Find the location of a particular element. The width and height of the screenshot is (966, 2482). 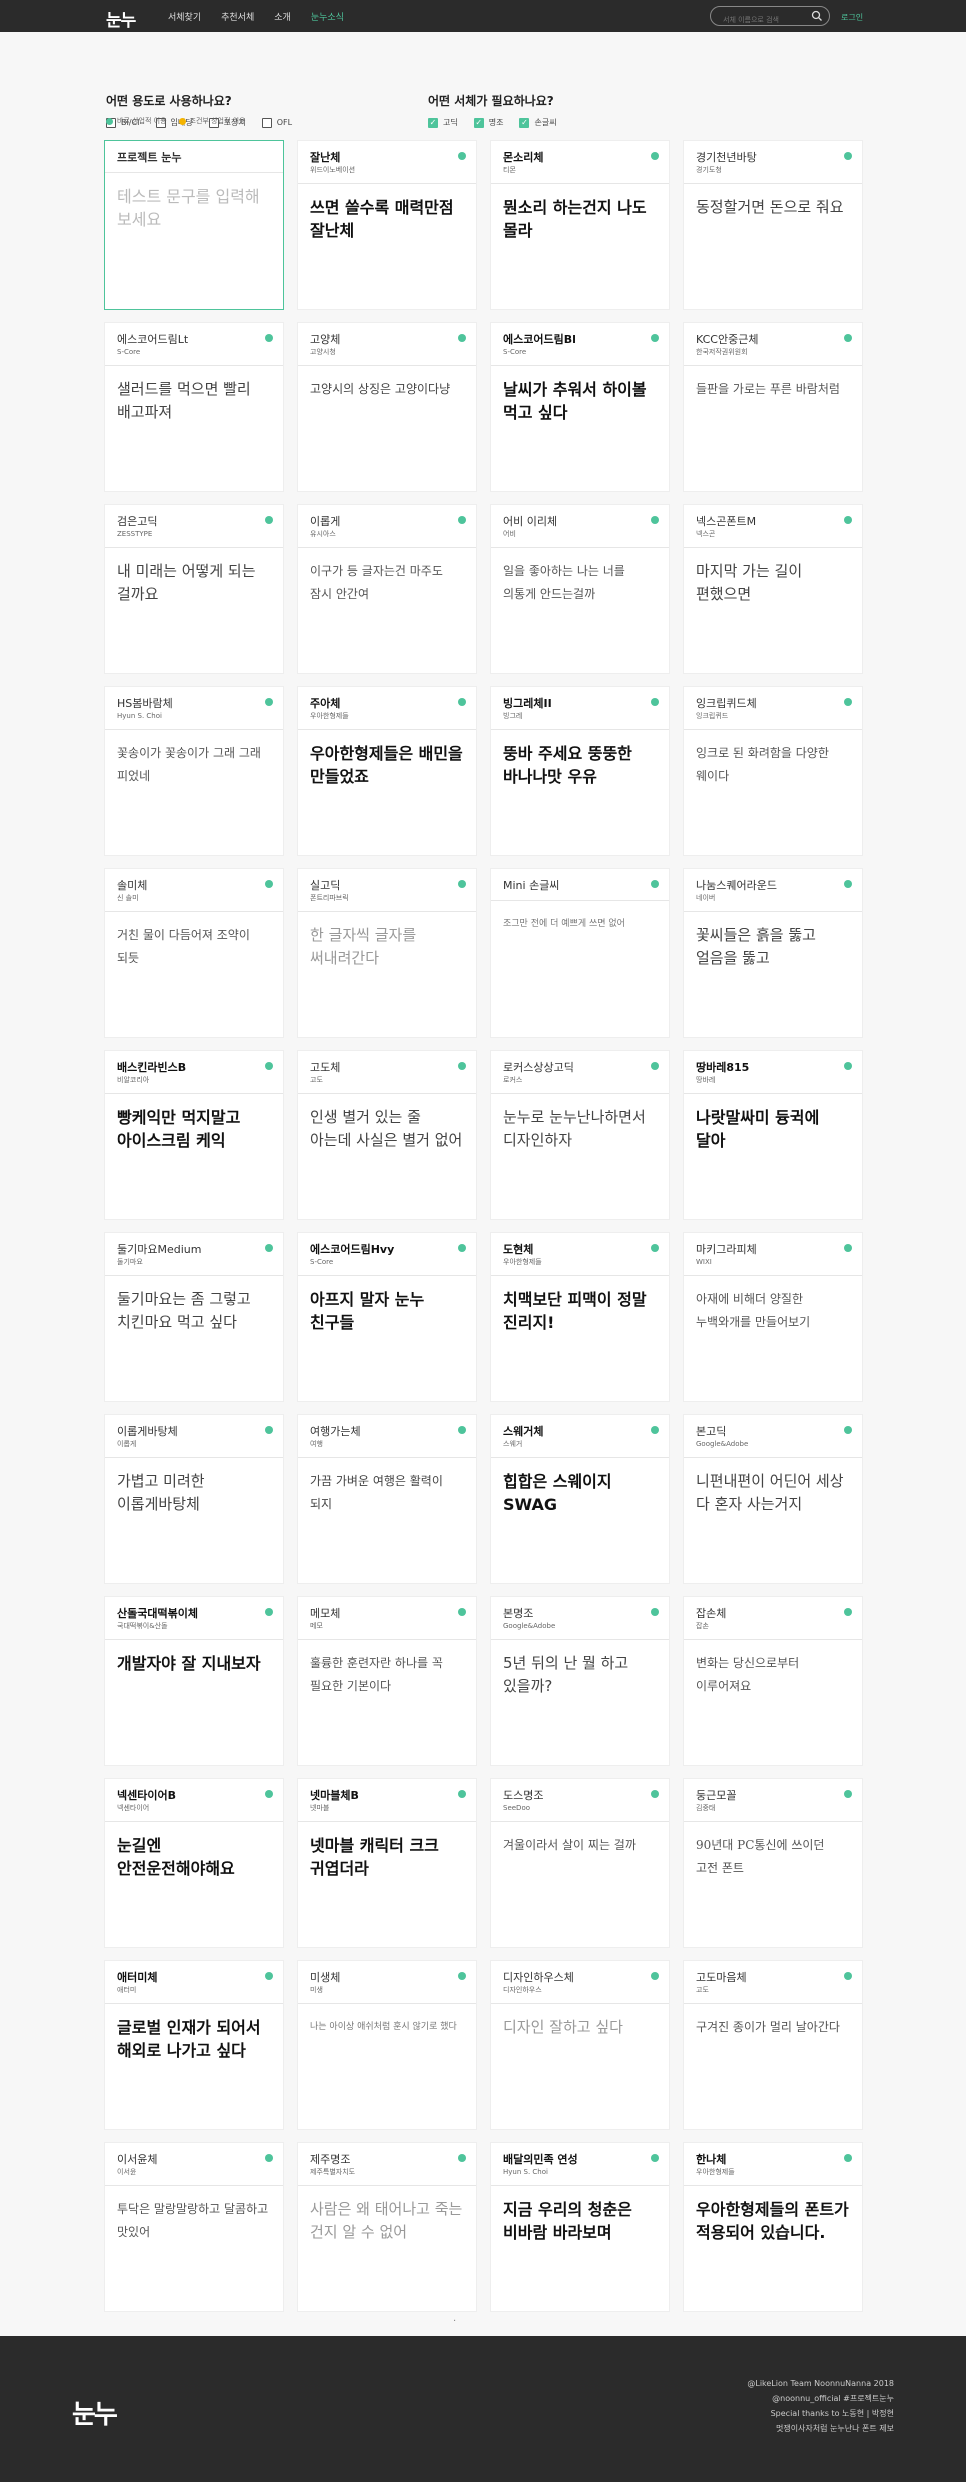

font-card: 디자인하우스체 디자인하우스 디자인 잘하고 싶다 is located at coordinates (580, 2045).